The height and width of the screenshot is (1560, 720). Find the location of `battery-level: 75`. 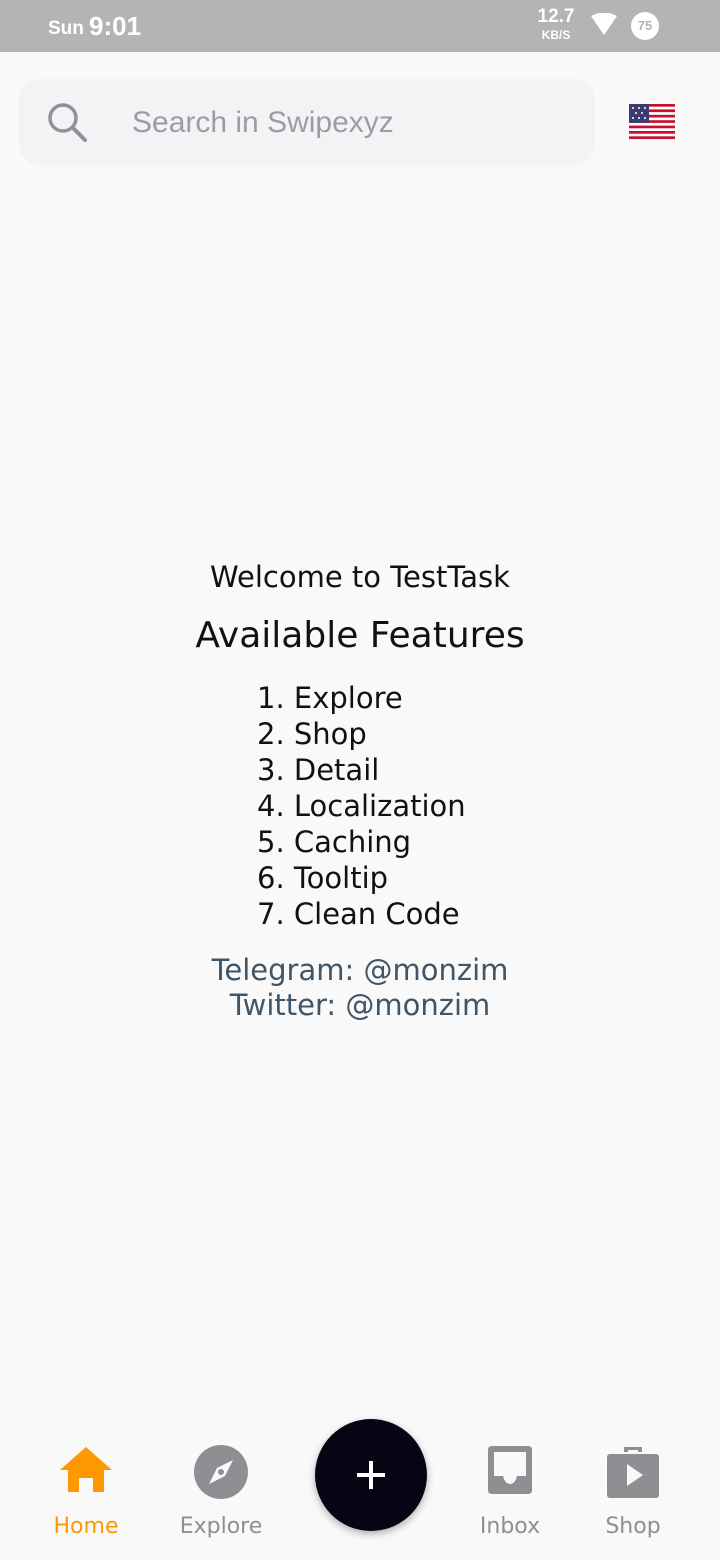

battery-level: 75 is located at coordinates (645, 25).